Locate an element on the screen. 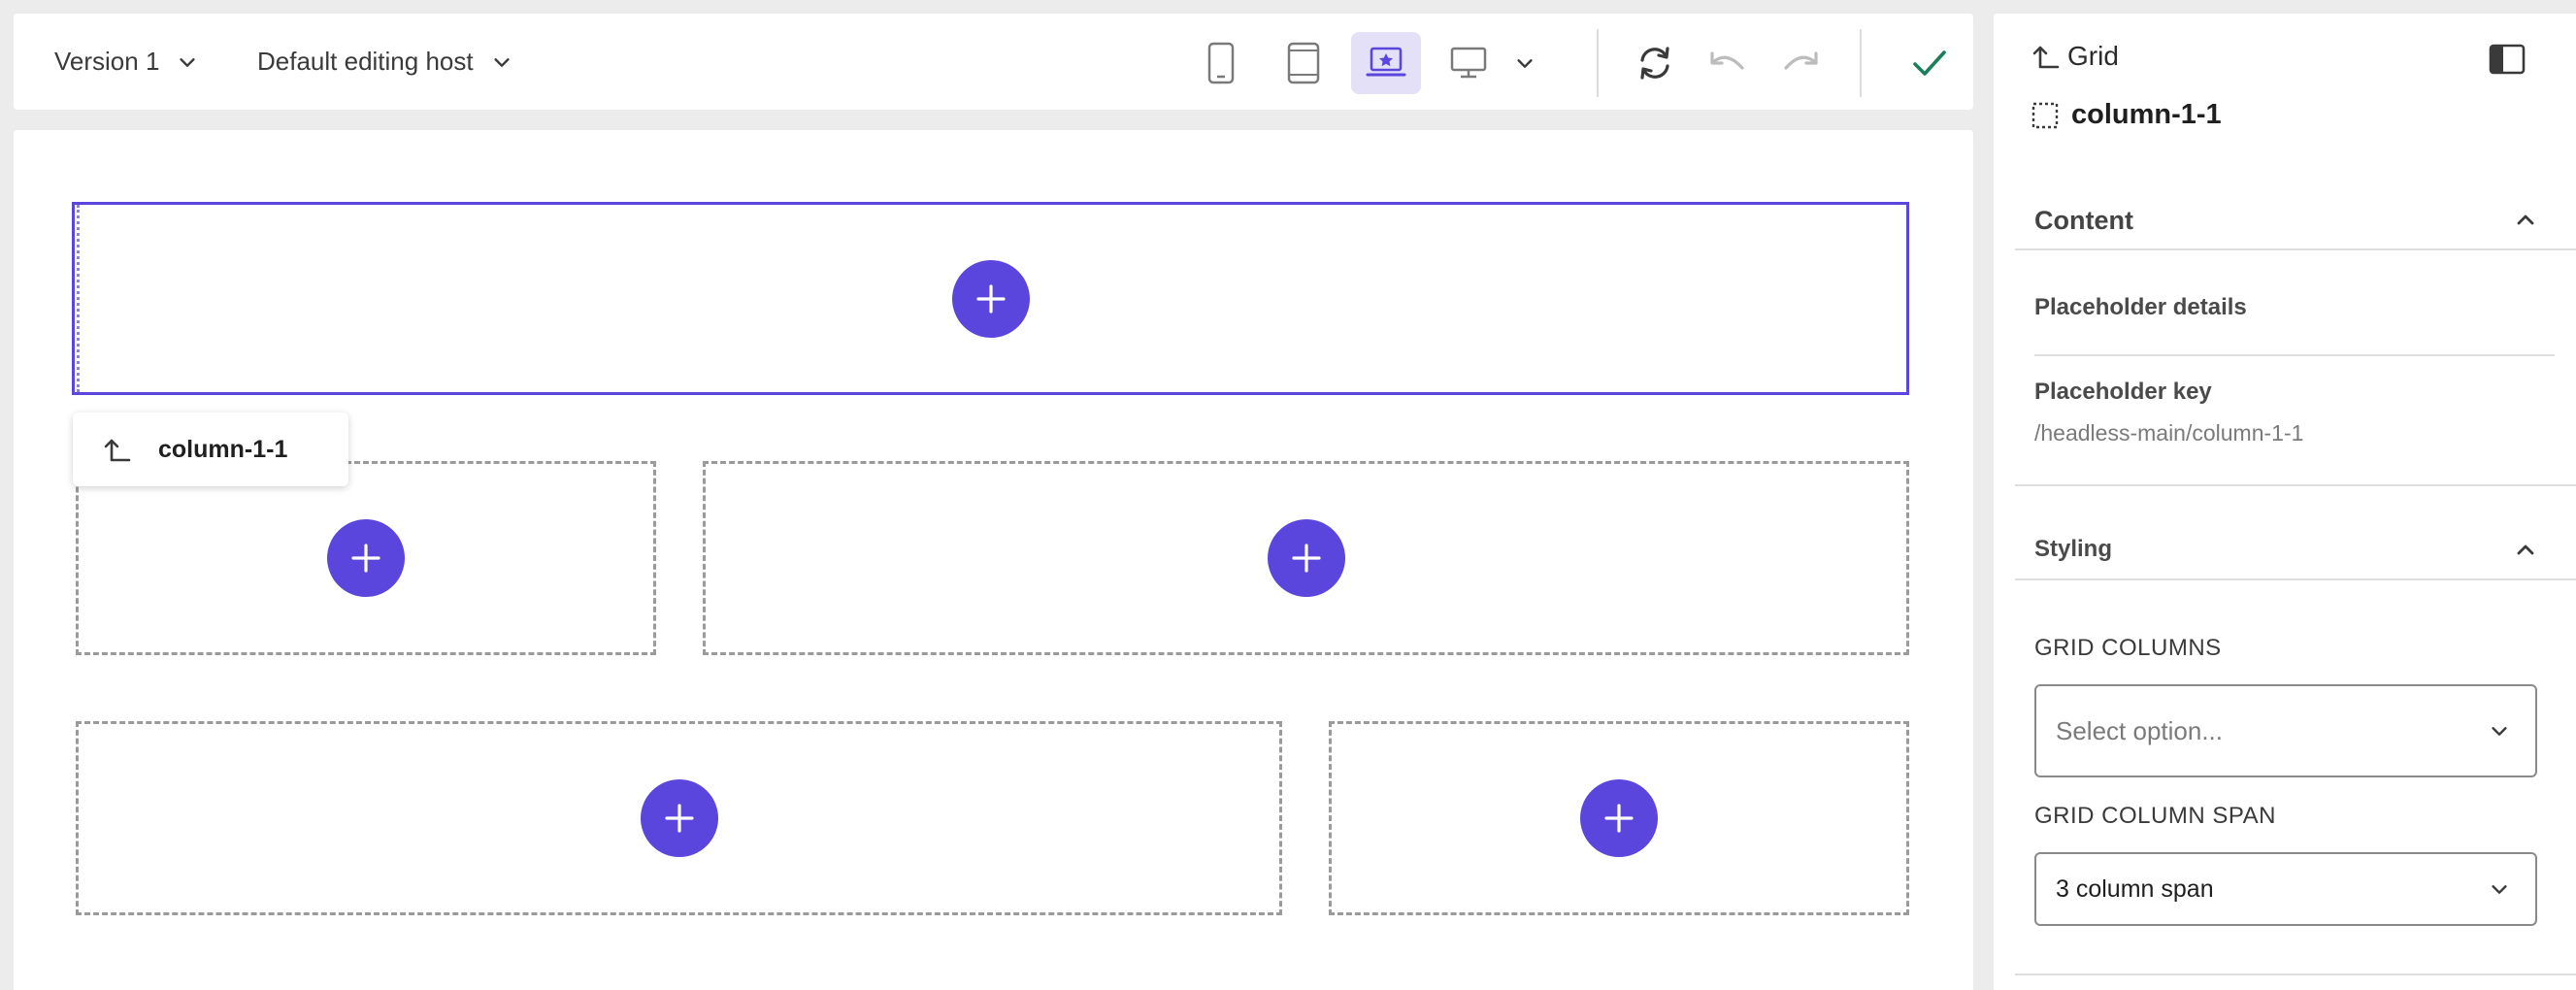 The image size is (2576, 990). toggle-panel-button is located at coordinates (2507, 62).